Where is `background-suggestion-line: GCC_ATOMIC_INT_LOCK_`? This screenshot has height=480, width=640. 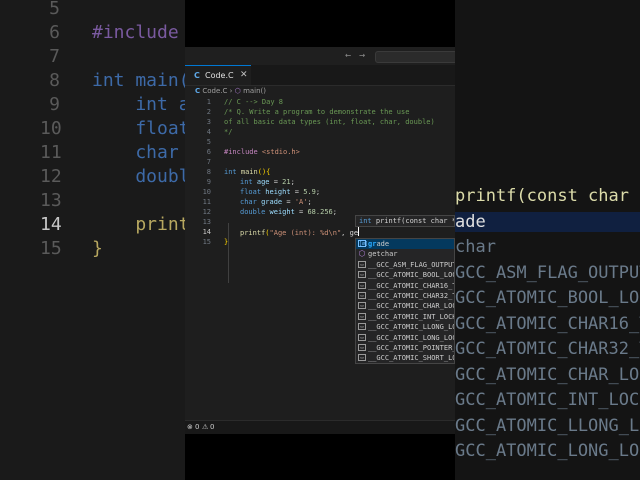
background-suggestion-line: GCC_ATOMIC_INT_LOCK_ is located at coordinates (547, 400).